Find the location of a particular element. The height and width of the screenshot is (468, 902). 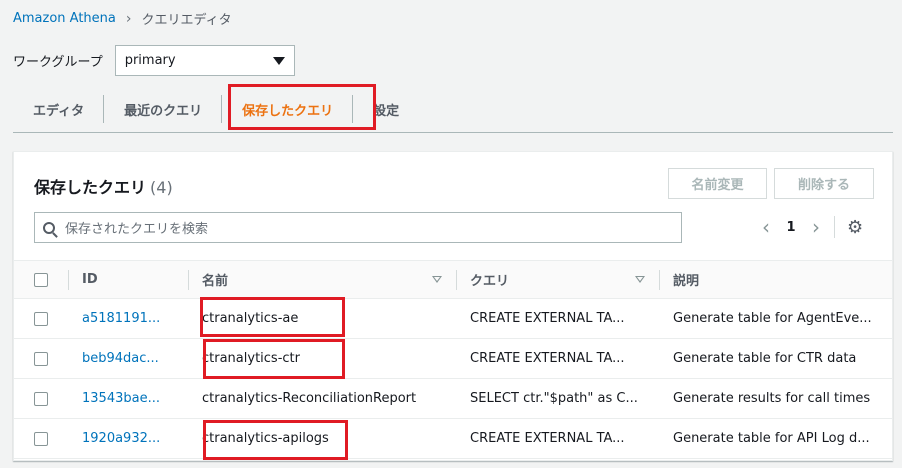

gear-icon: ⚙ is located at coordinates (855, 227).